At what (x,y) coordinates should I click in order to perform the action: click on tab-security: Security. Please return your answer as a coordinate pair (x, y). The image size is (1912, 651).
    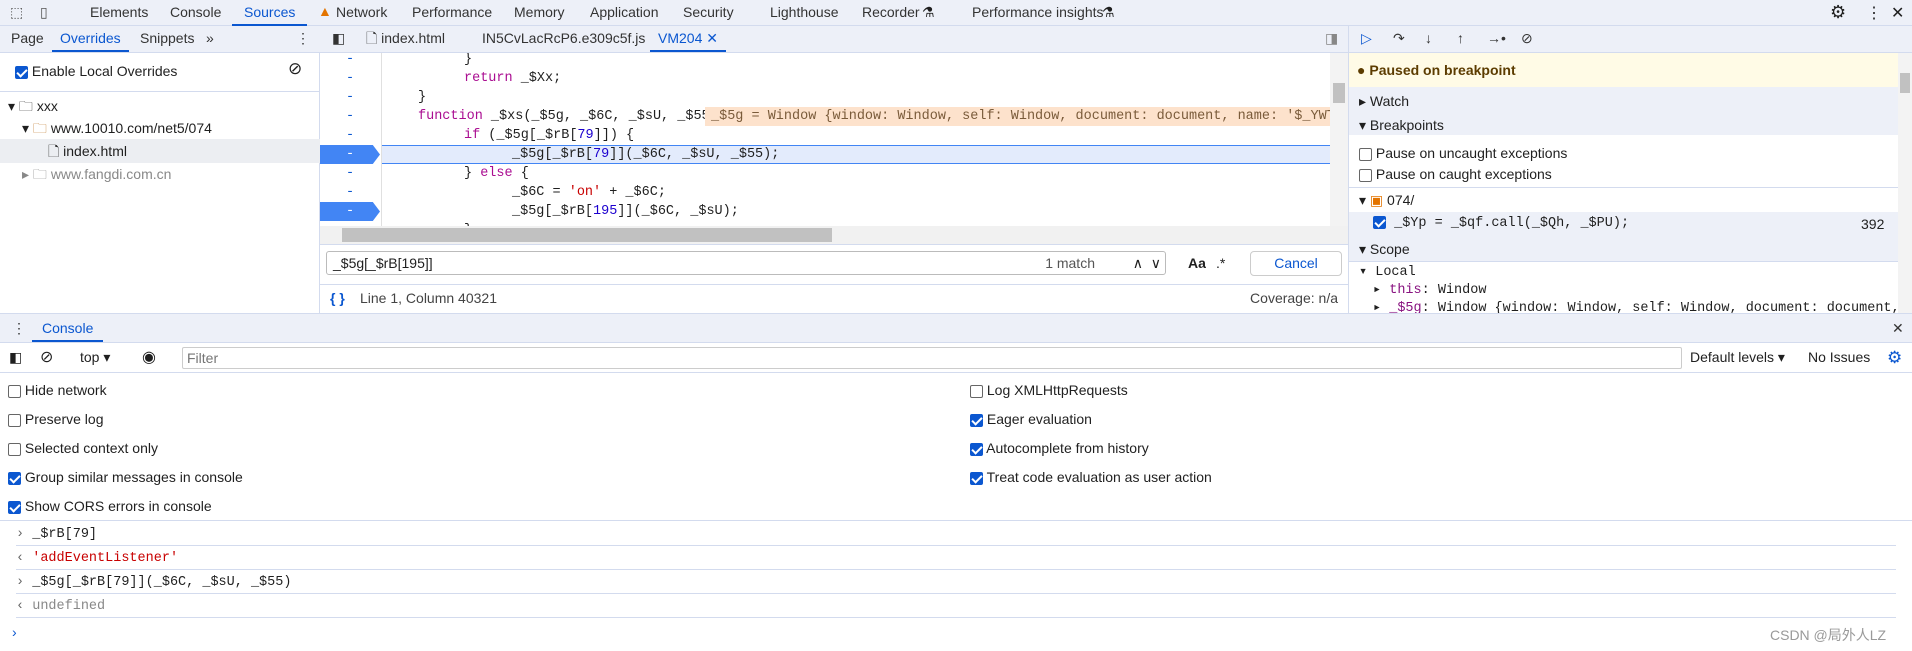
    Looking at the image, I should click on (708, 13).